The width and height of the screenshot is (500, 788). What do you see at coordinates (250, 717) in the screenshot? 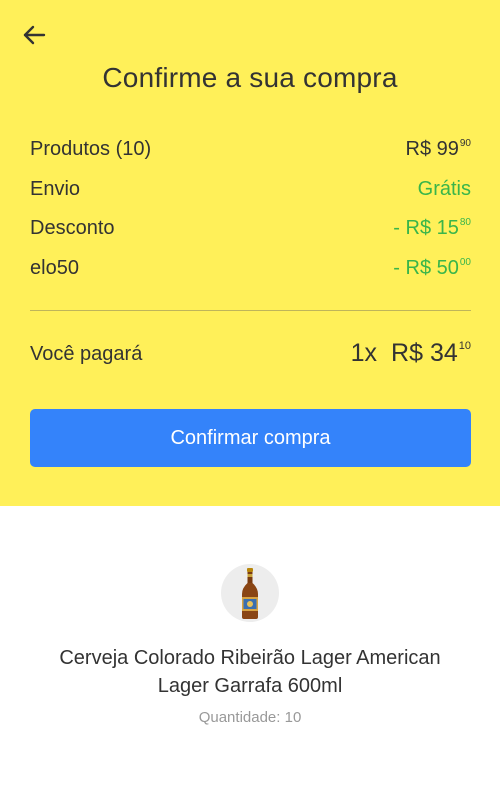
I see `product-quantity: Quantidade: 10` at bounding box center [250, 717].